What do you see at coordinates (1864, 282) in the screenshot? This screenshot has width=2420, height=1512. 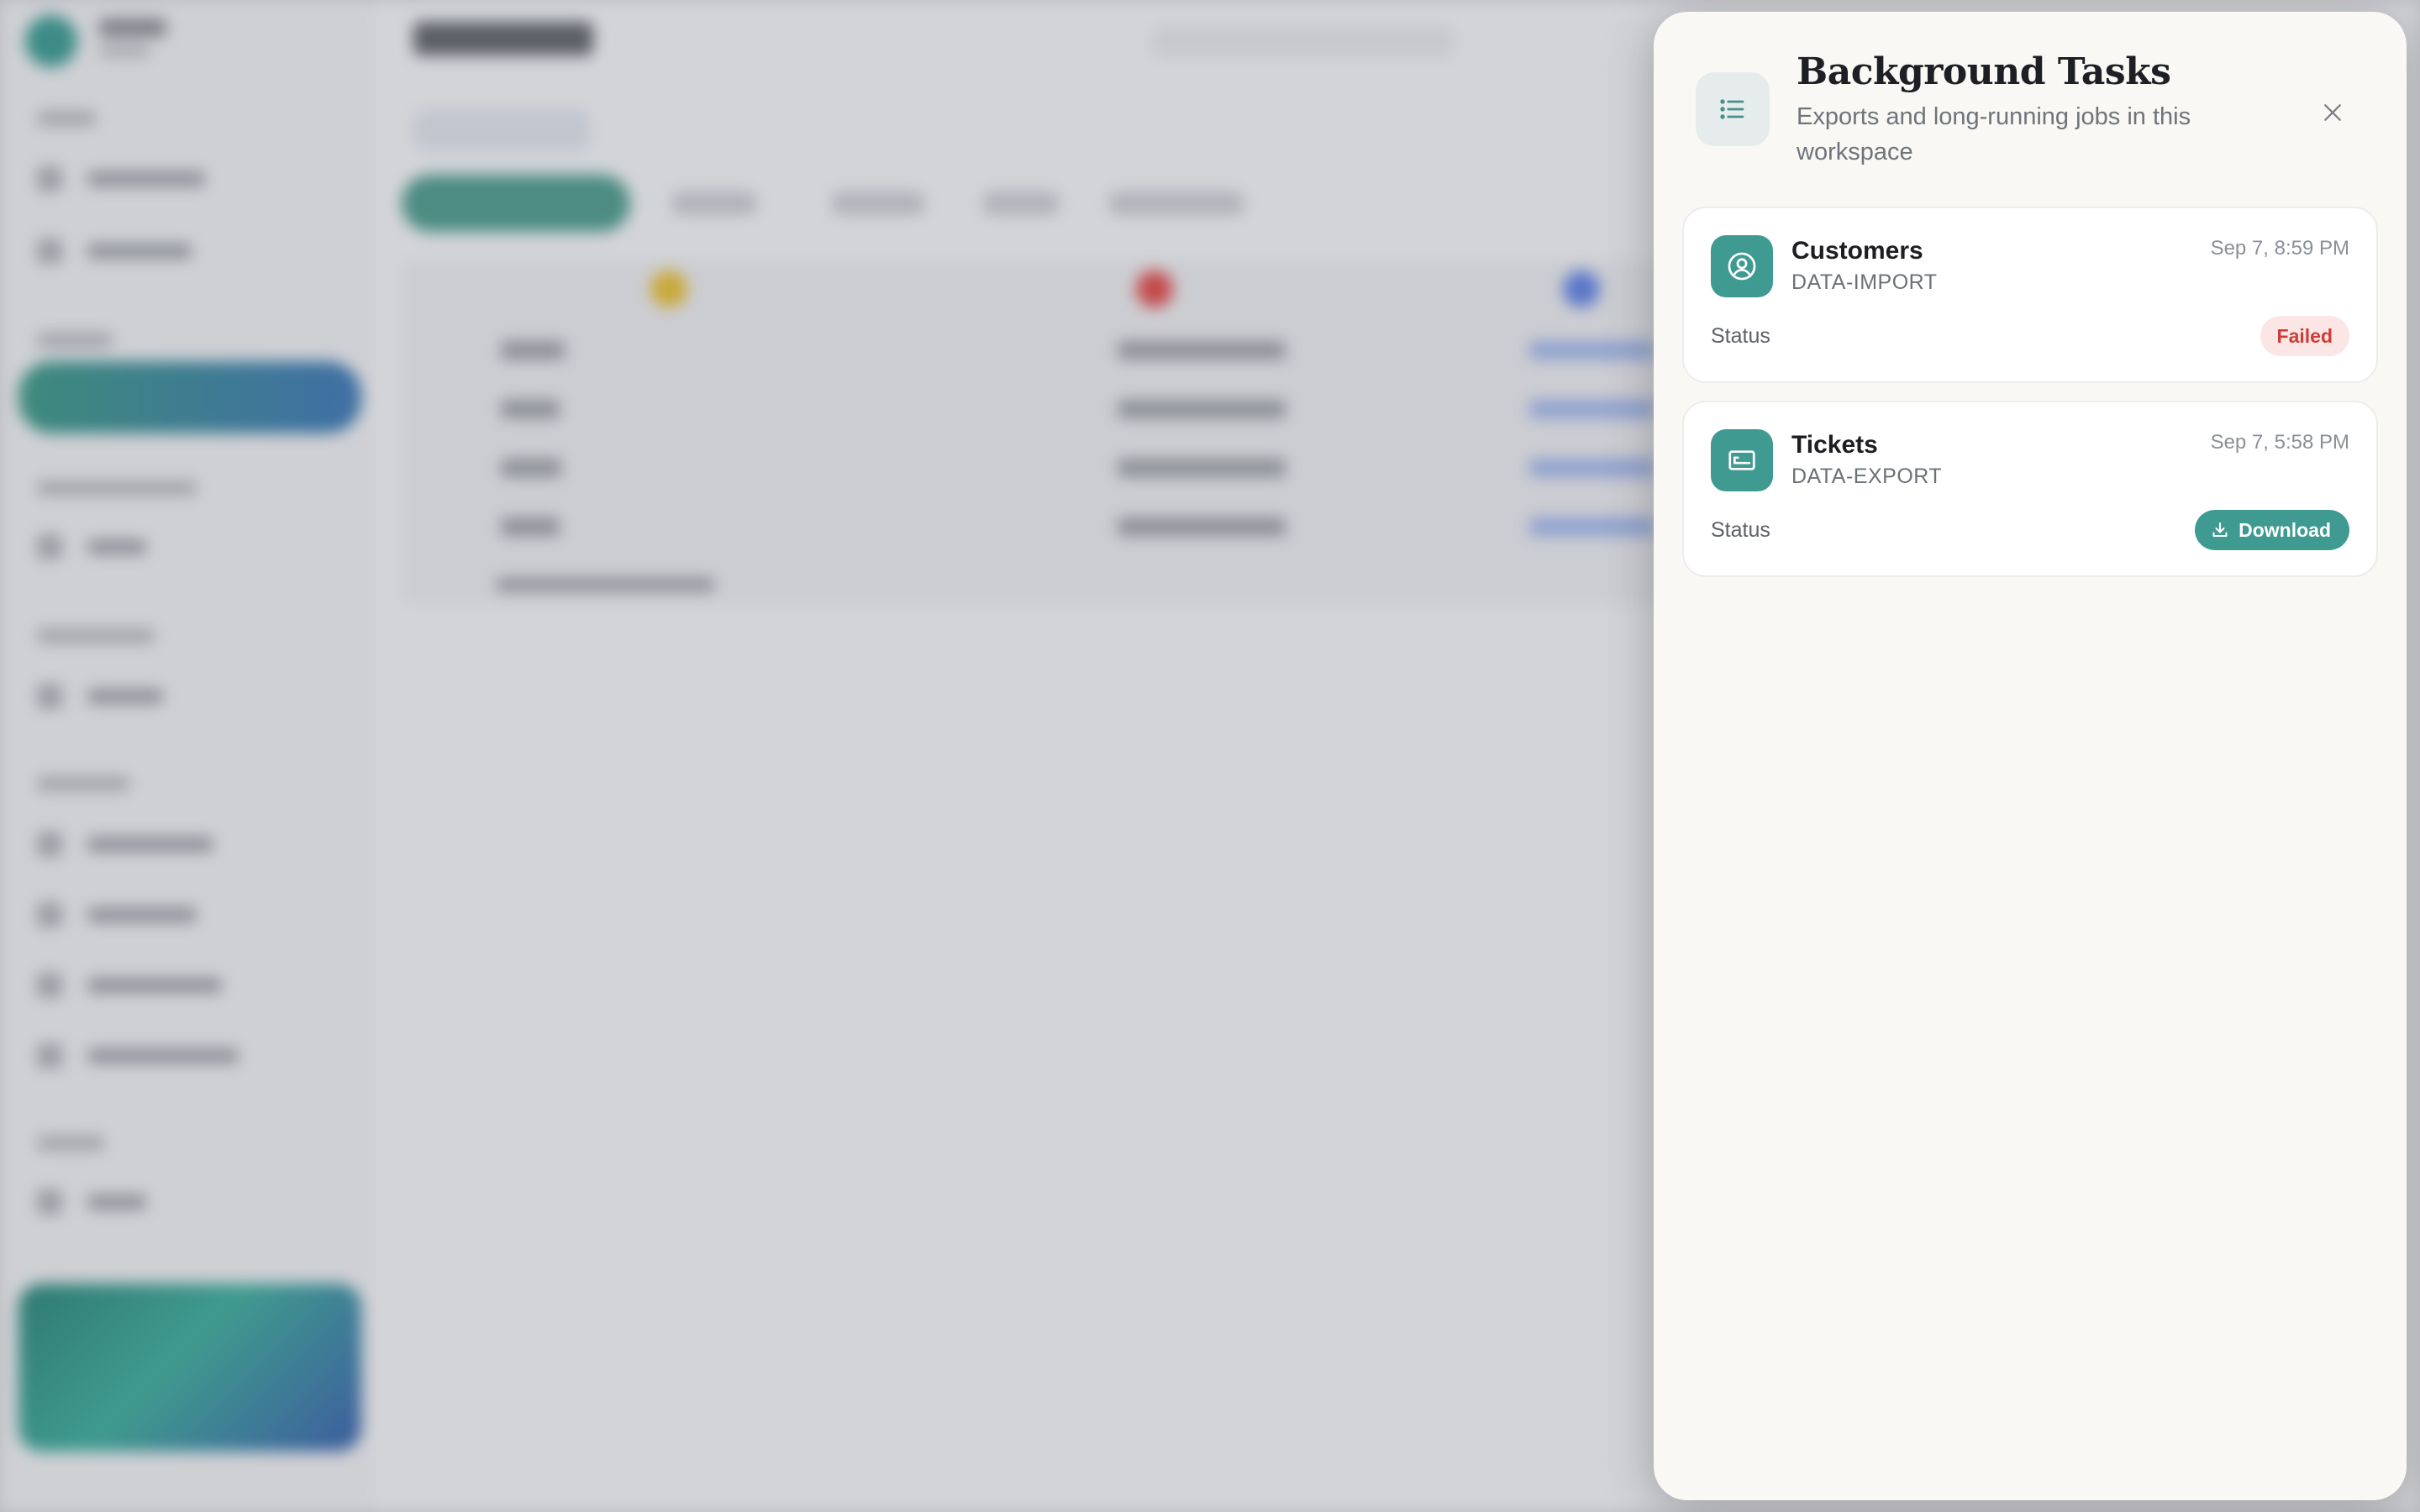 I see `task-type: DATA-IMPORT` at bounding box center [1864, 282].